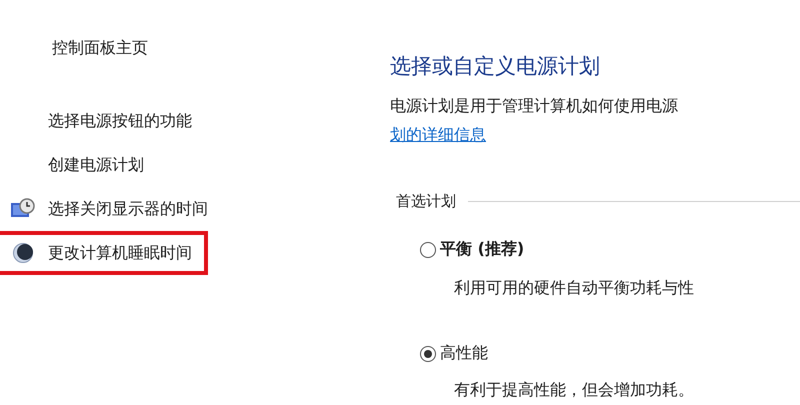  I want to click on monitor-clock-icon, so click(23, 209).